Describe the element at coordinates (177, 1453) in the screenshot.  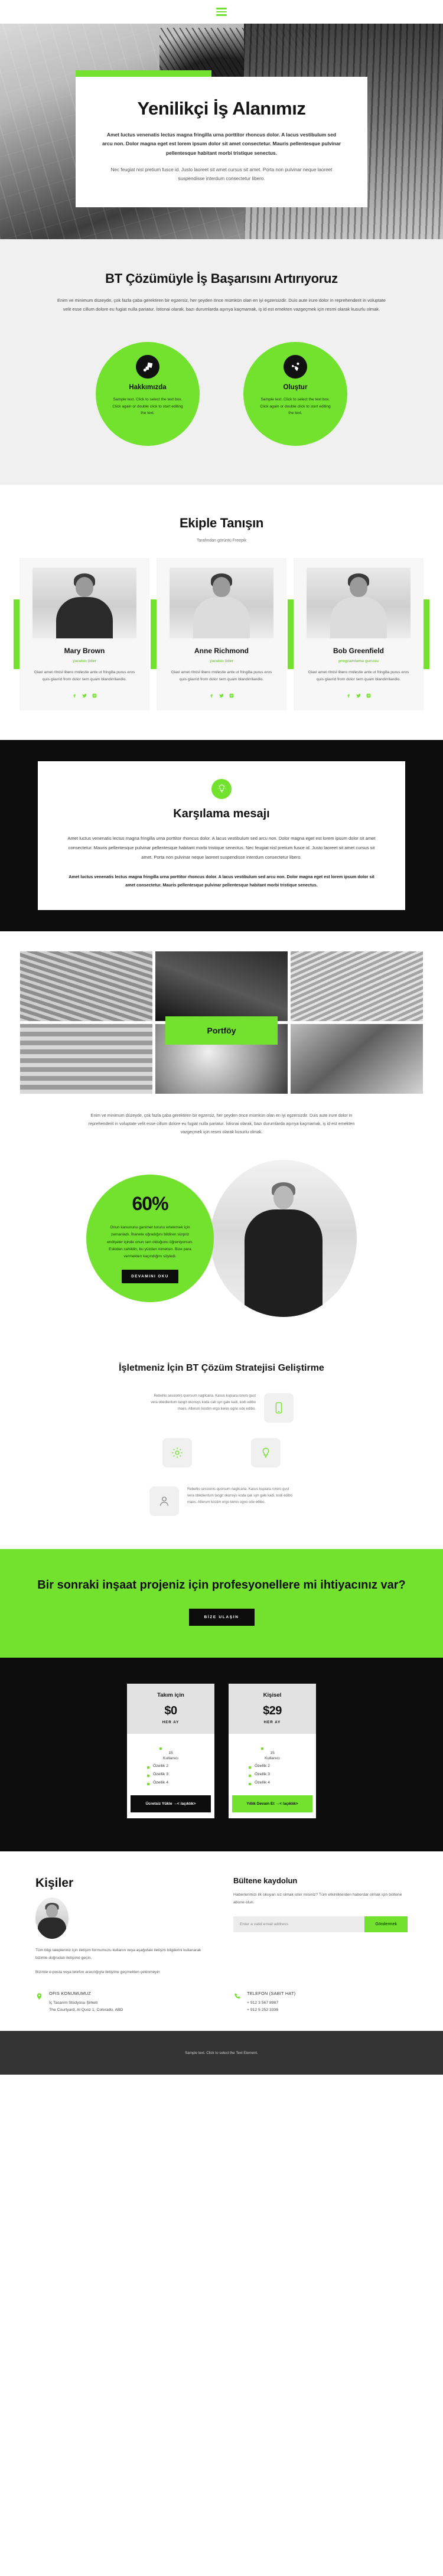
I see `gear-icon` at that location.